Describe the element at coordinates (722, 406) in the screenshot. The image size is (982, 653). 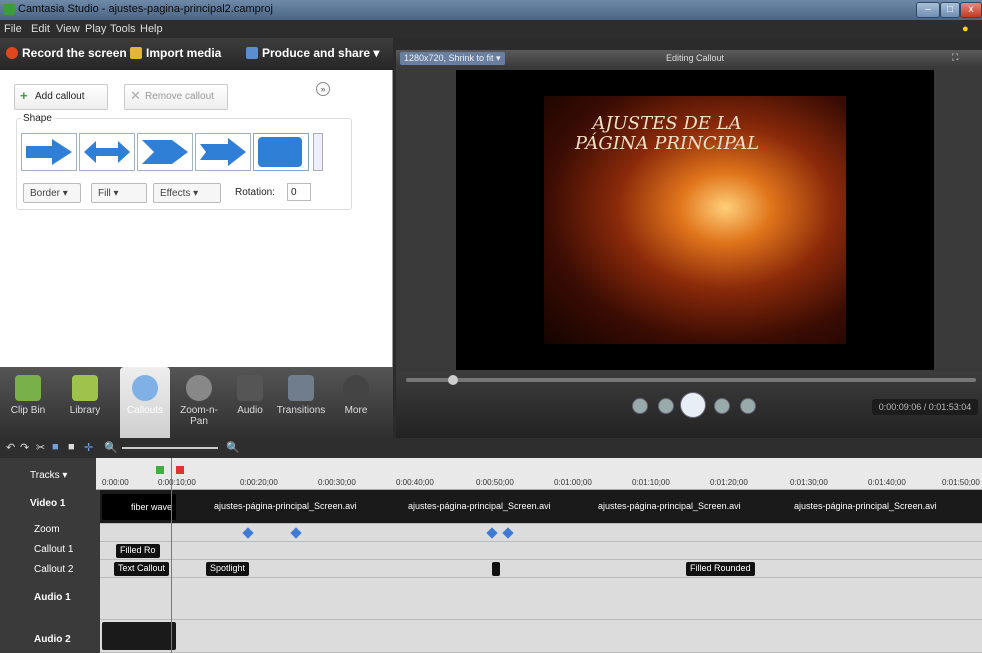
I see `forward-icon` at that location.